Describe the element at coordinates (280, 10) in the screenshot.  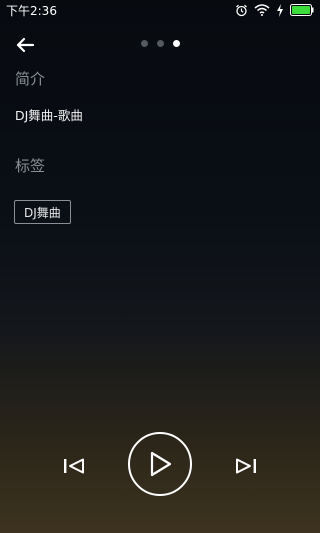
I see `signal-icon` at that location.